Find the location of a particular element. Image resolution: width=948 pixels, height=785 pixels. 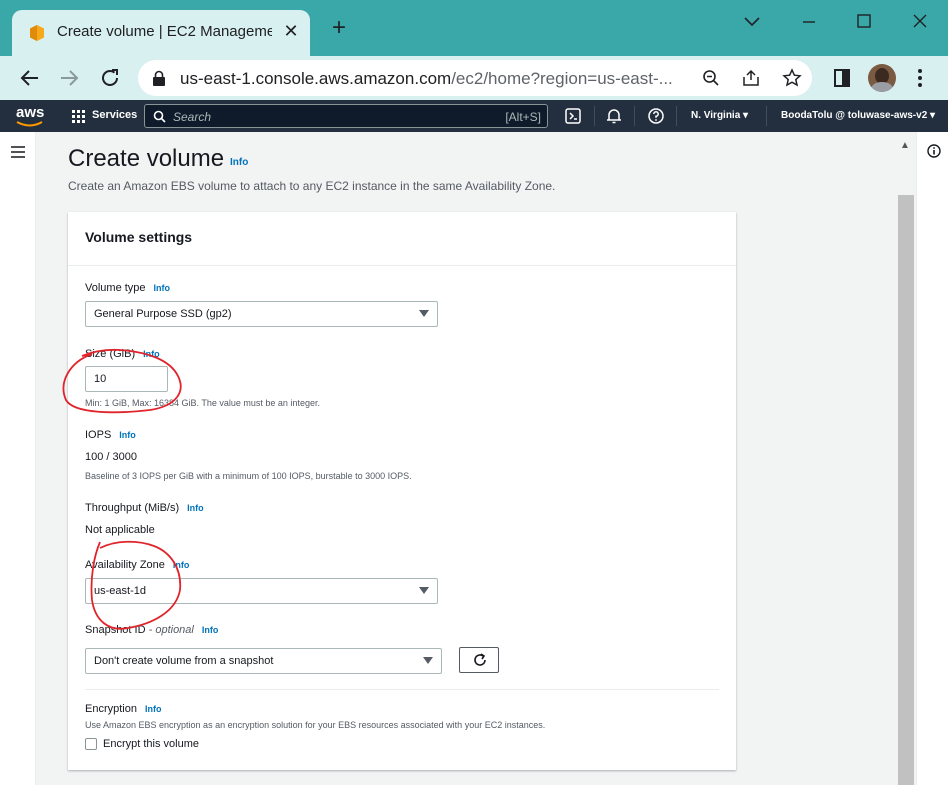

reload-icon is located at coordinates (110, 78).